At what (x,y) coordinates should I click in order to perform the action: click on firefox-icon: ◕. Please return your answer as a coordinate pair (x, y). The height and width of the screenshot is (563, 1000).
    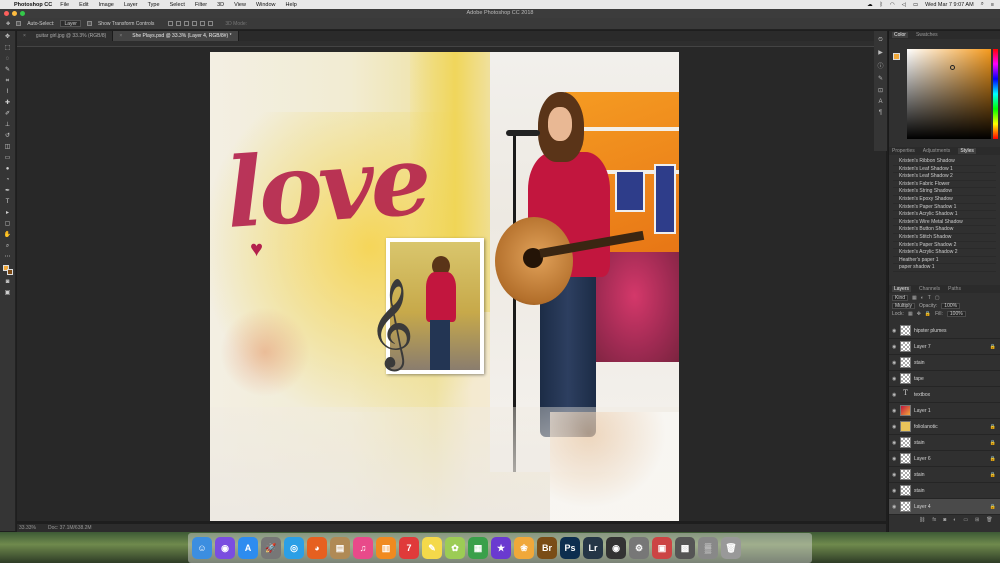
    Looking at the image, I should click on (317, 548).